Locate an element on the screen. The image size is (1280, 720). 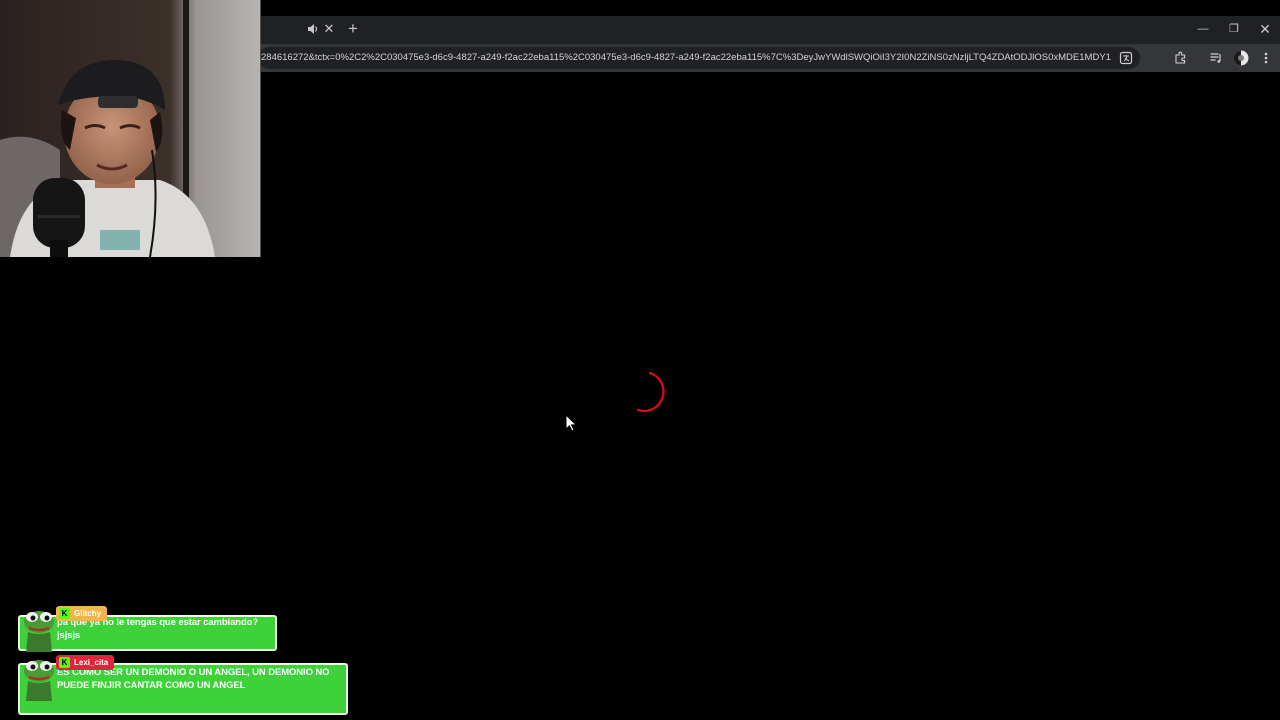
close-window-button: ✕ is located at coordinates (1265, 29).